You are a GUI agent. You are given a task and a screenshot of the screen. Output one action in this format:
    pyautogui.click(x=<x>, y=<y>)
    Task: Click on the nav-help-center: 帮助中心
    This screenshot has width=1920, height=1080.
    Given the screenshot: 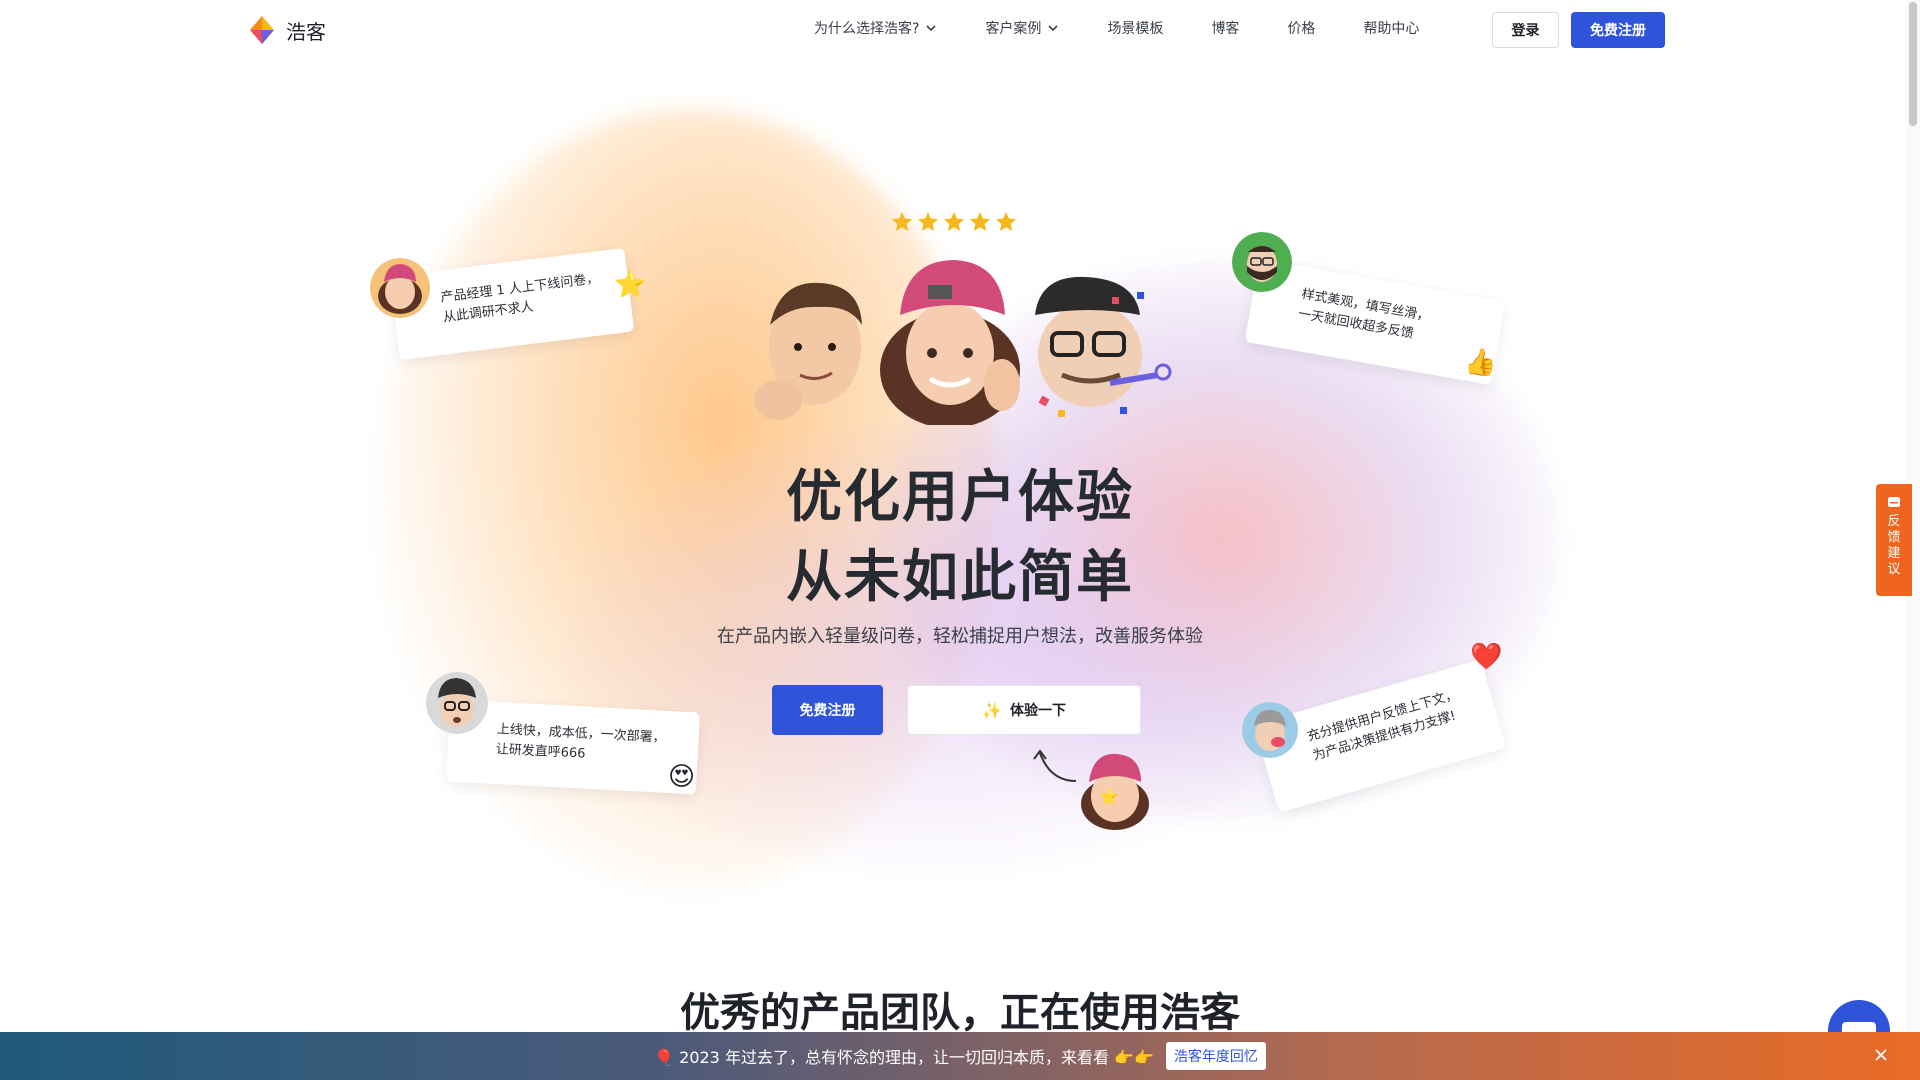 What is the action you would take?
    pyautogui.click(x=1391, y=28)
    